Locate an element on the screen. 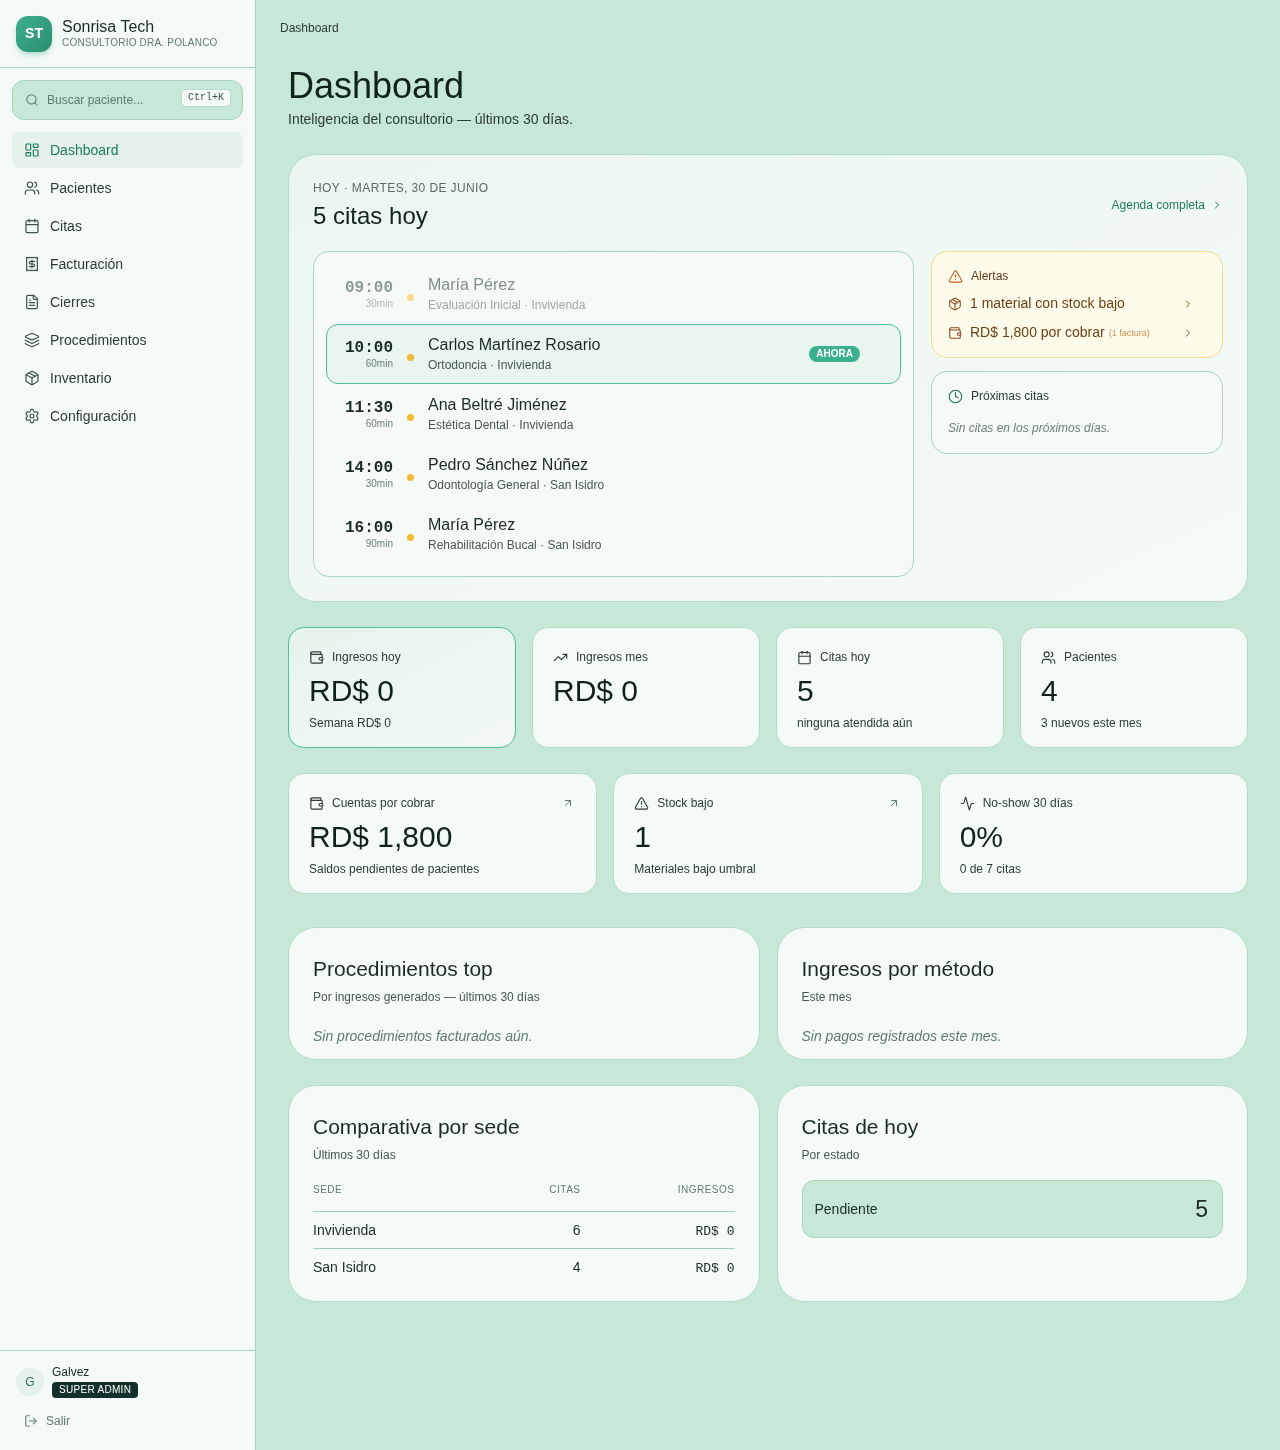  page-subtitle: Inteligencia del consultorio — últimos 30 días. is located at coordinates (431, 119).